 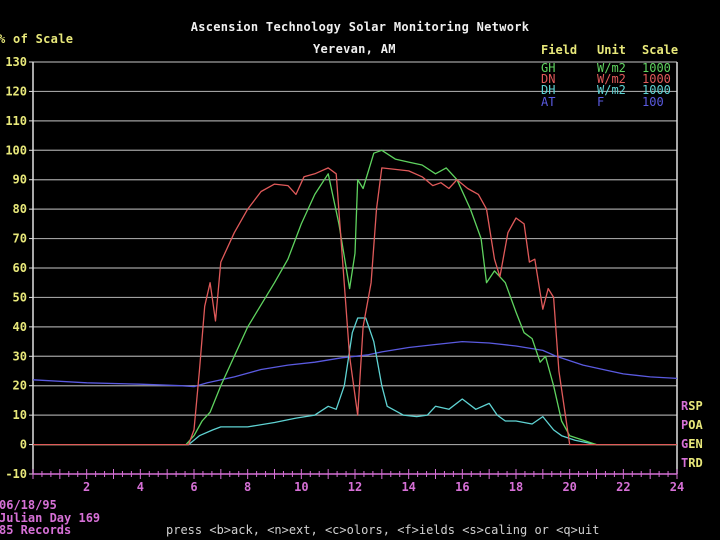 What do you see at coordinates (20, 386) in the screenshot?
I see `y-tick-label: 20` at bounding box center [20, 386].